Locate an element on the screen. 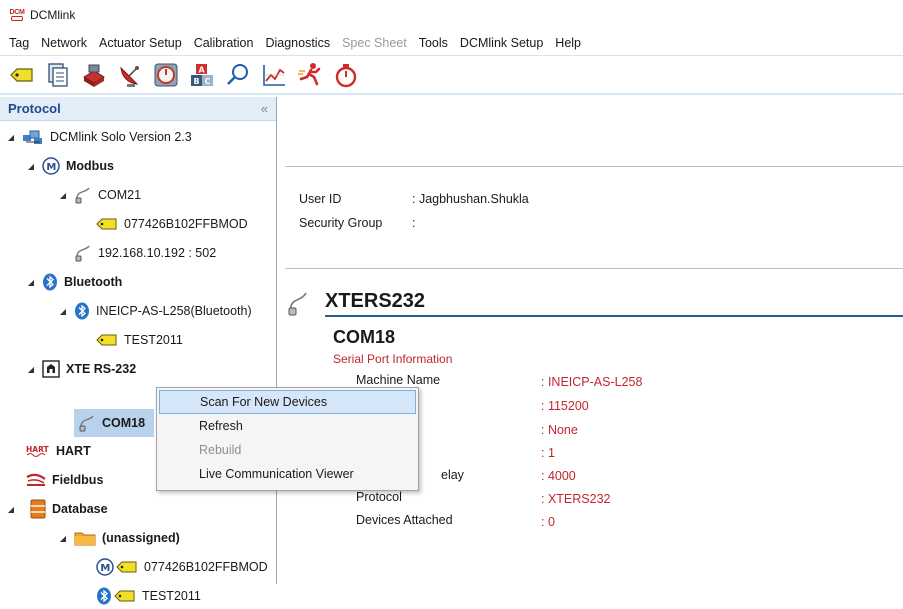 This screenshot has height=609, width=903. tree-node-fieldbus: Fieldbus is located at coordinates (64, 480).